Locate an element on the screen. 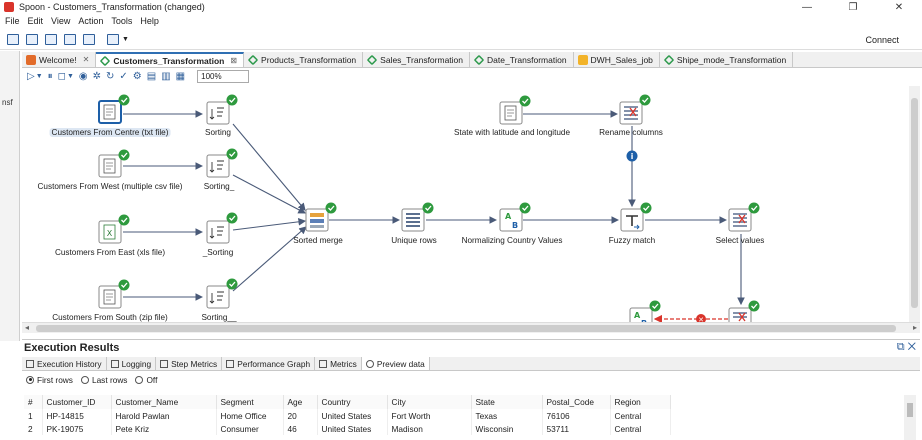  tab-step-metrics: Step Metrics is located at coordinates (189, 363).